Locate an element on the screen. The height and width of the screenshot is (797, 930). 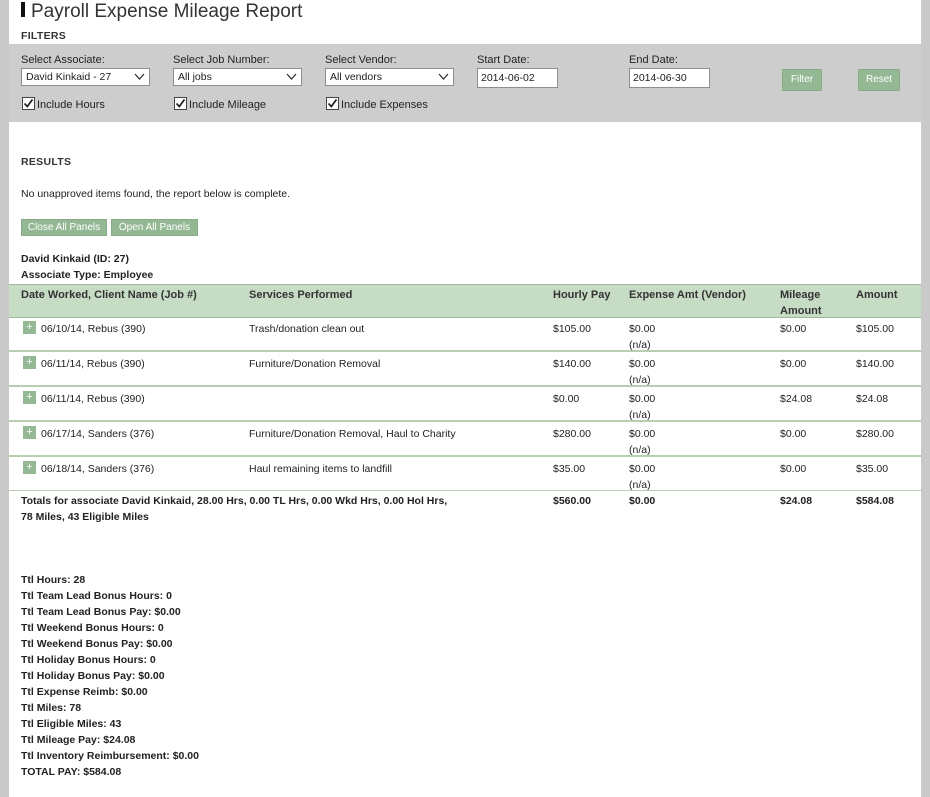
include-hours-label: Include Hours is located at coordinates (71, 105).